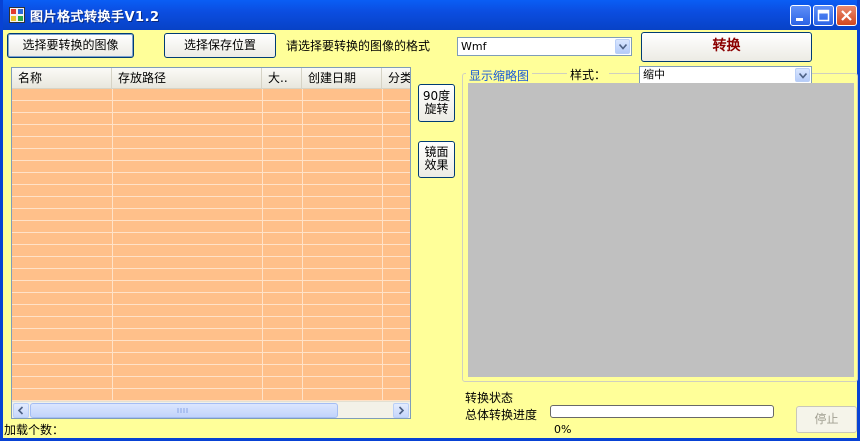 The width and height of the screenshot is (860, 441). I want to click on format-select: Wmf, so click(544, 46).